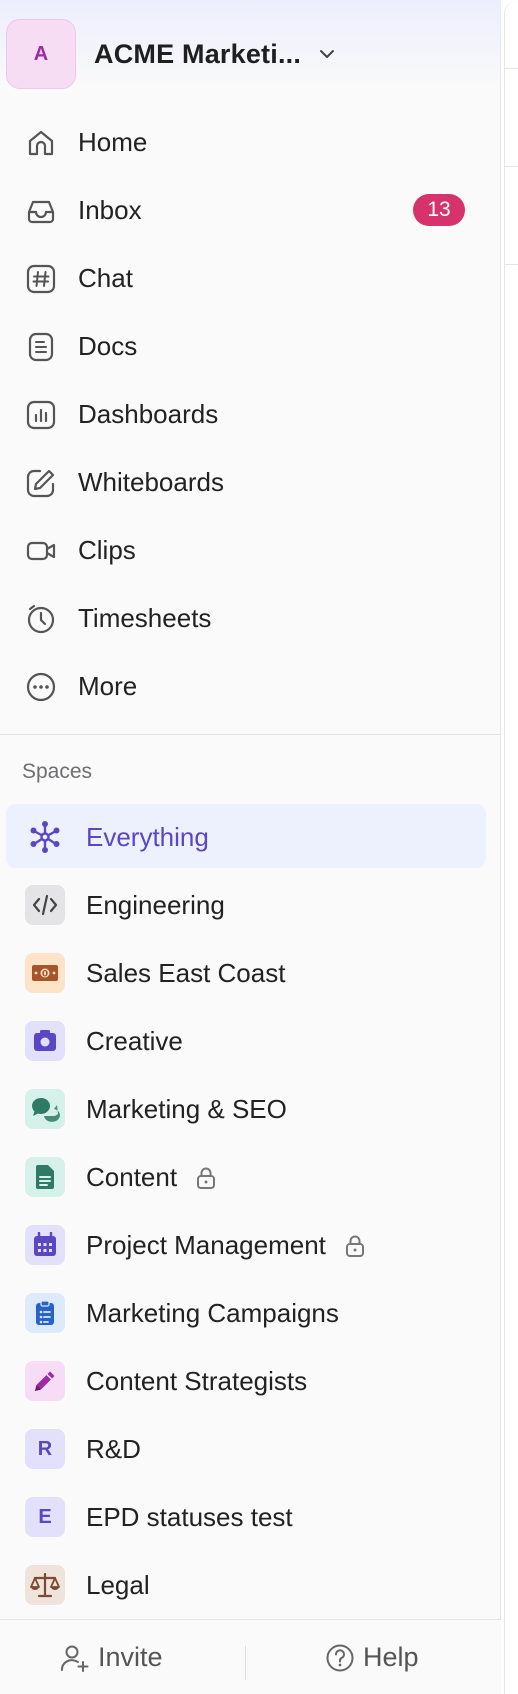 The width and height of the screenshot is (518, 1694). Describe the element at coordinates (45, 1313) in the screenshot. I see `clipboard-icon` at that location.